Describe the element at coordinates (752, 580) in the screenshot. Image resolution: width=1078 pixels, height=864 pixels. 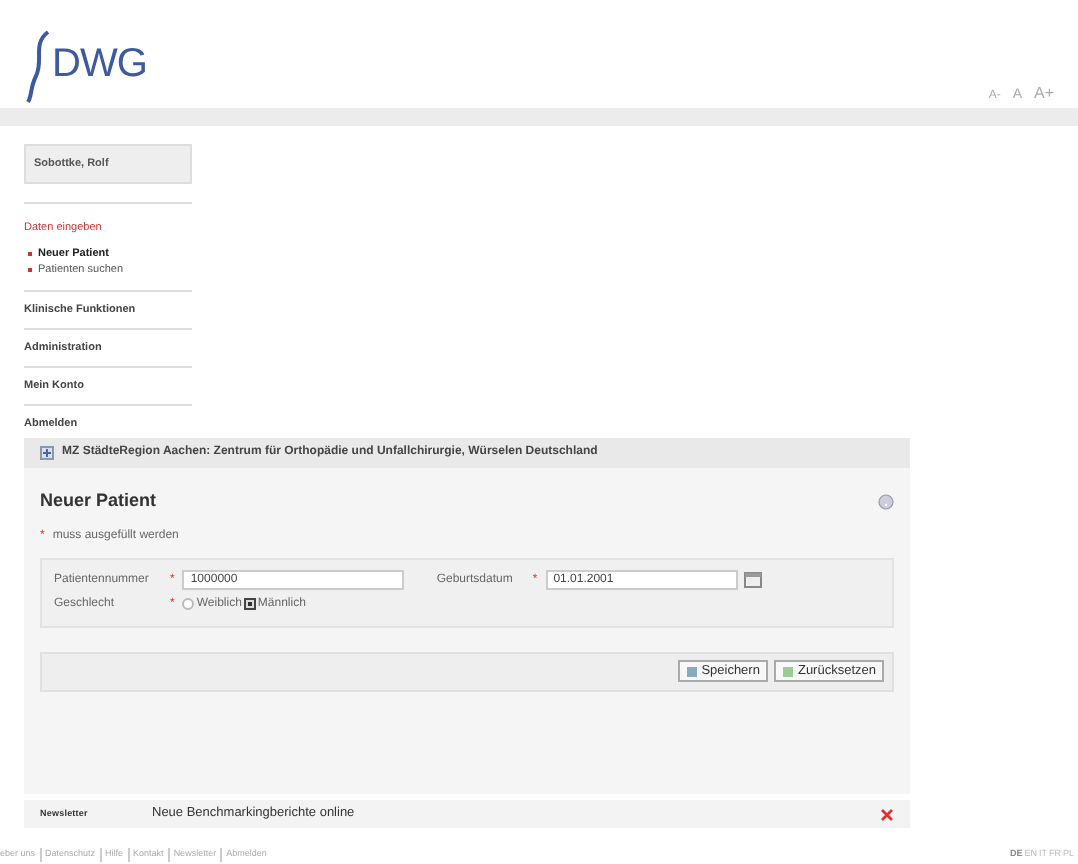
I see `calendar-icon` at that location.